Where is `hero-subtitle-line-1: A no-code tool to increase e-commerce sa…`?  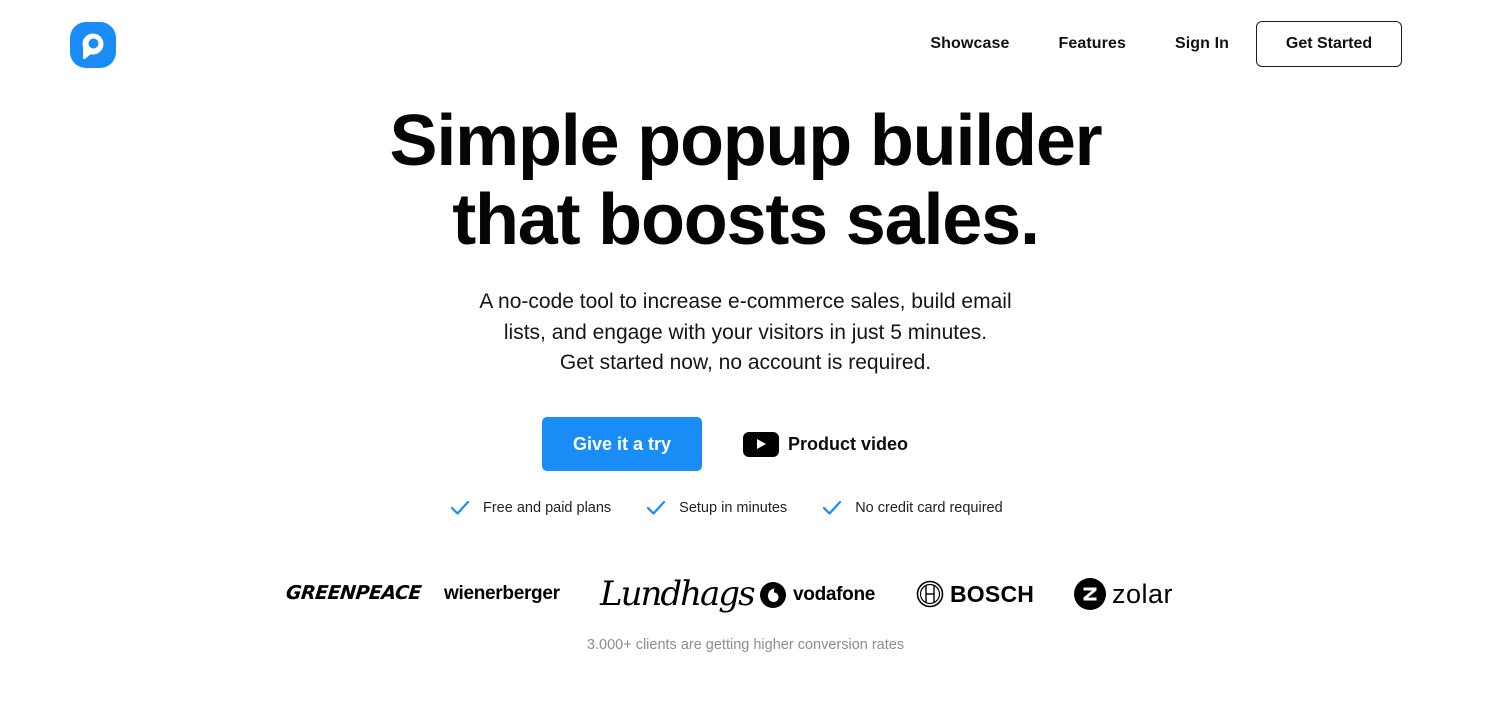 hero-subtitle-line-1: A no-code tool to increase e-commerce sa… is located at coordinates (745, 301).